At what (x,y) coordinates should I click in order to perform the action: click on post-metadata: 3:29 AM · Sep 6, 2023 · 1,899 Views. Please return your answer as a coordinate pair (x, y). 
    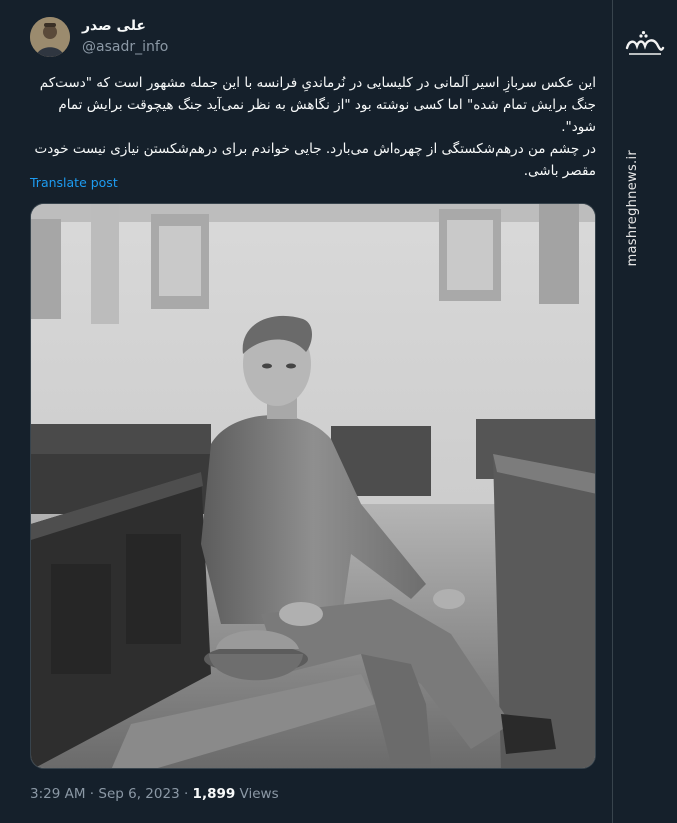
    Looking at the image, I should click on (154, 794).